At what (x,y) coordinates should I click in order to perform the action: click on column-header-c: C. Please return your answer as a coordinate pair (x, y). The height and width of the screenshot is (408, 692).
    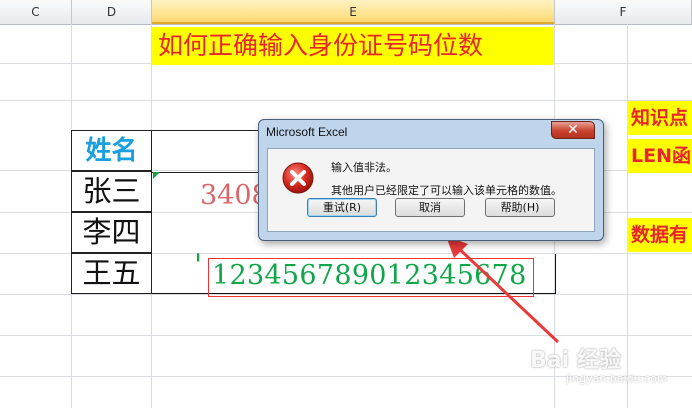
    Looking at the image, I should click on (36, 12).